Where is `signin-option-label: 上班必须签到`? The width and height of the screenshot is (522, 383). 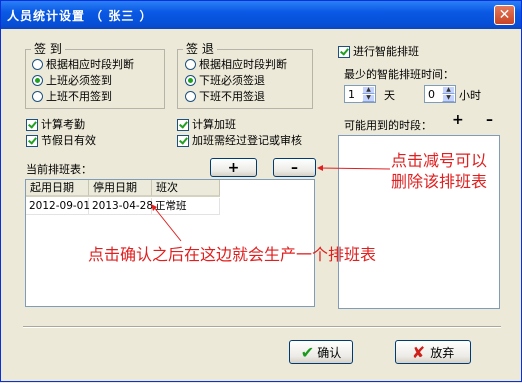 signin-option-label: 上班必须签到 is located at coordinates (79, 80).